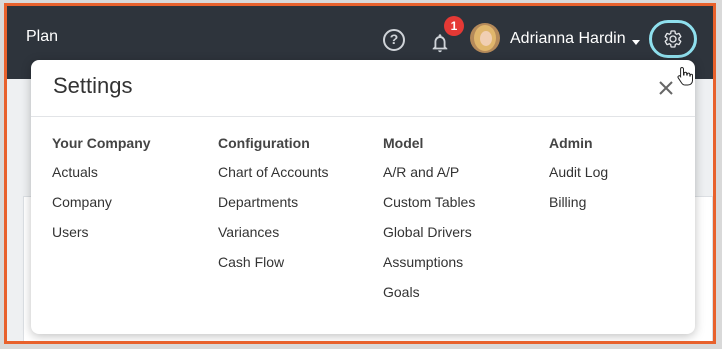 The height and width of the screenshot is (349, 722). I want to click on settings-column-admin: Admin Audit Log Billing, so click(629, 180).